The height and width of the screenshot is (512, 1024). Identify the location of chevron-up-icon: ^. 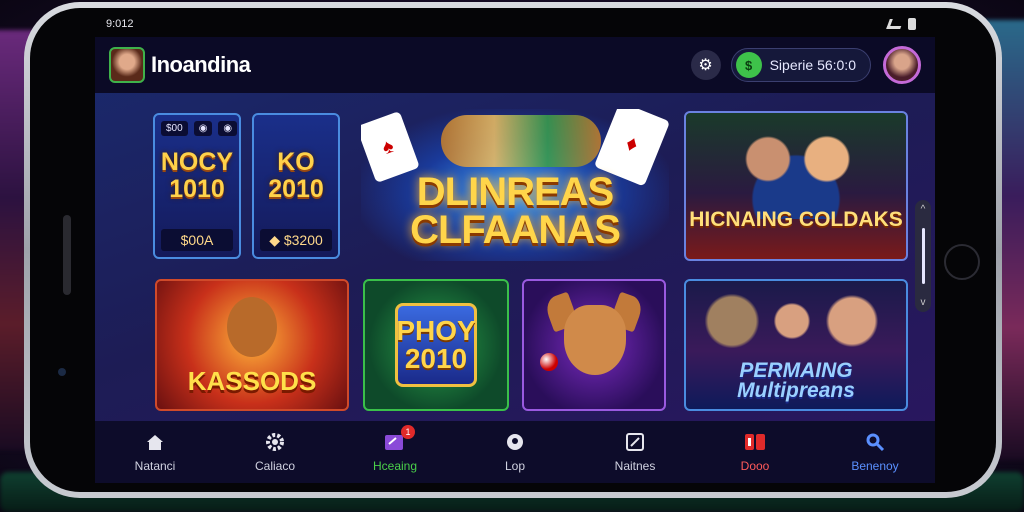
(923, 209).